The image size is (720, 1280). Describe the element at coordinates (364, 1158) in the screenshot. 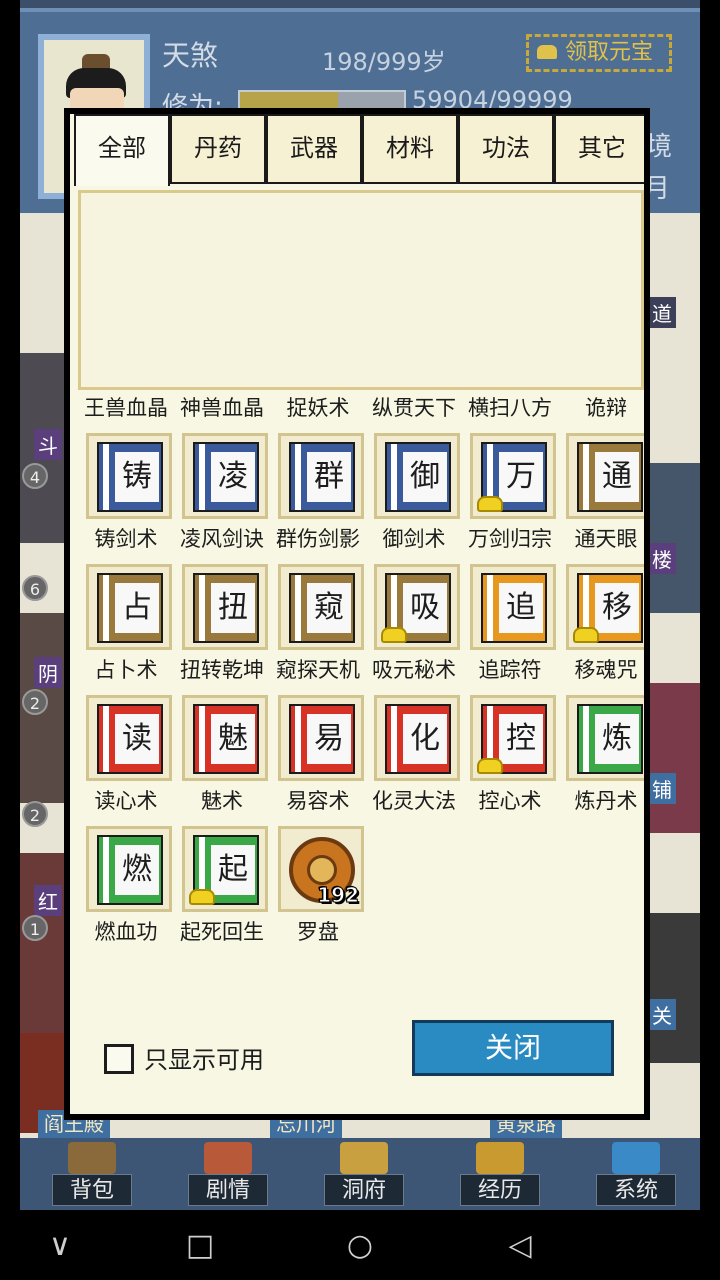

I see `house-icon` at that location.